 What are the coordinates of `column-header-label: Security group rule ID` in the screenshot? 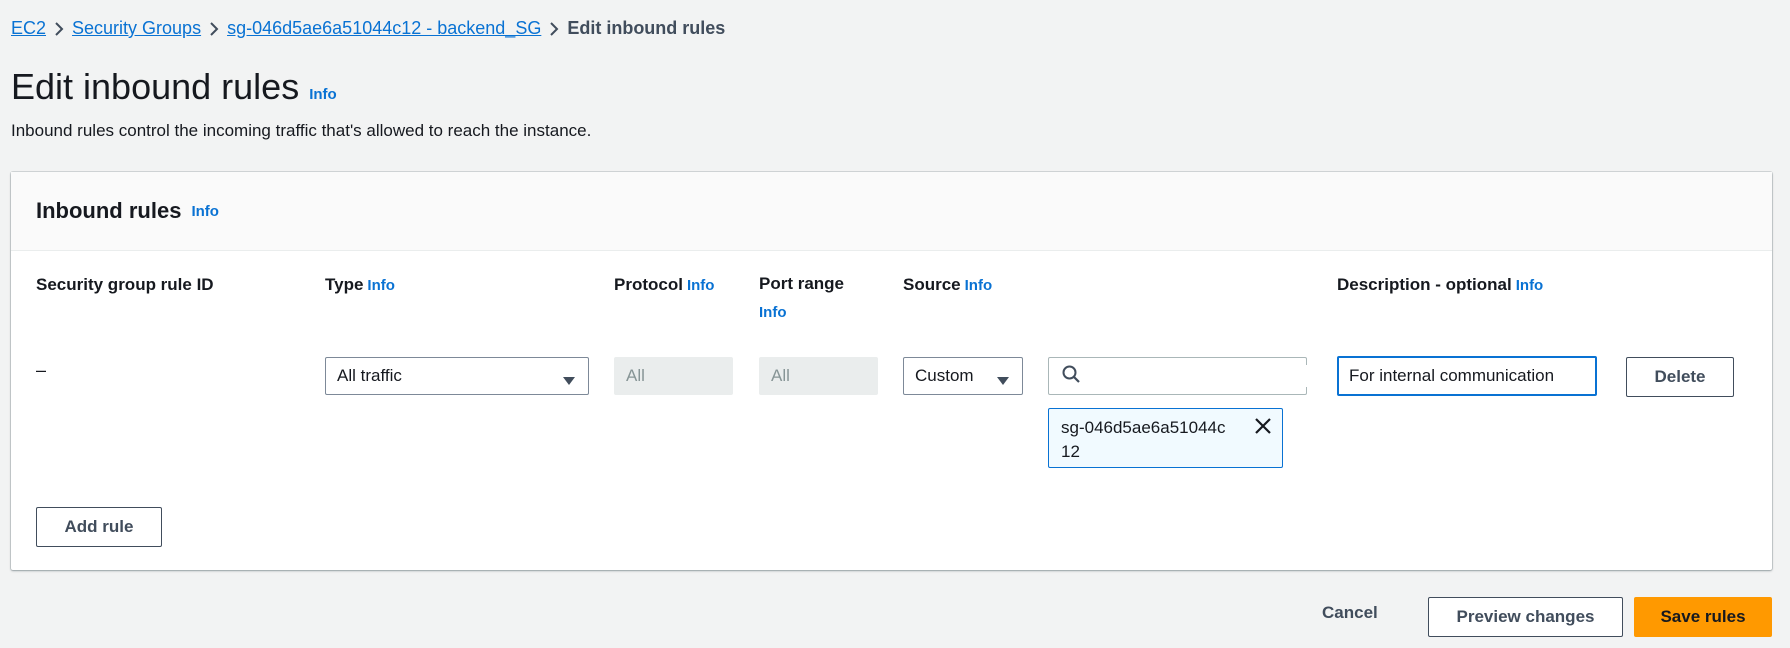 It's located at (125, 284).